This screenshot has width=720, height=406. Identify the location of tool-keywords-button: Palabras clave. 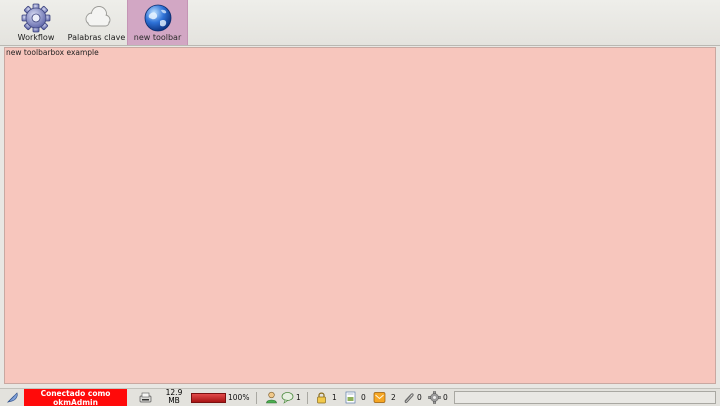
(96, 22).